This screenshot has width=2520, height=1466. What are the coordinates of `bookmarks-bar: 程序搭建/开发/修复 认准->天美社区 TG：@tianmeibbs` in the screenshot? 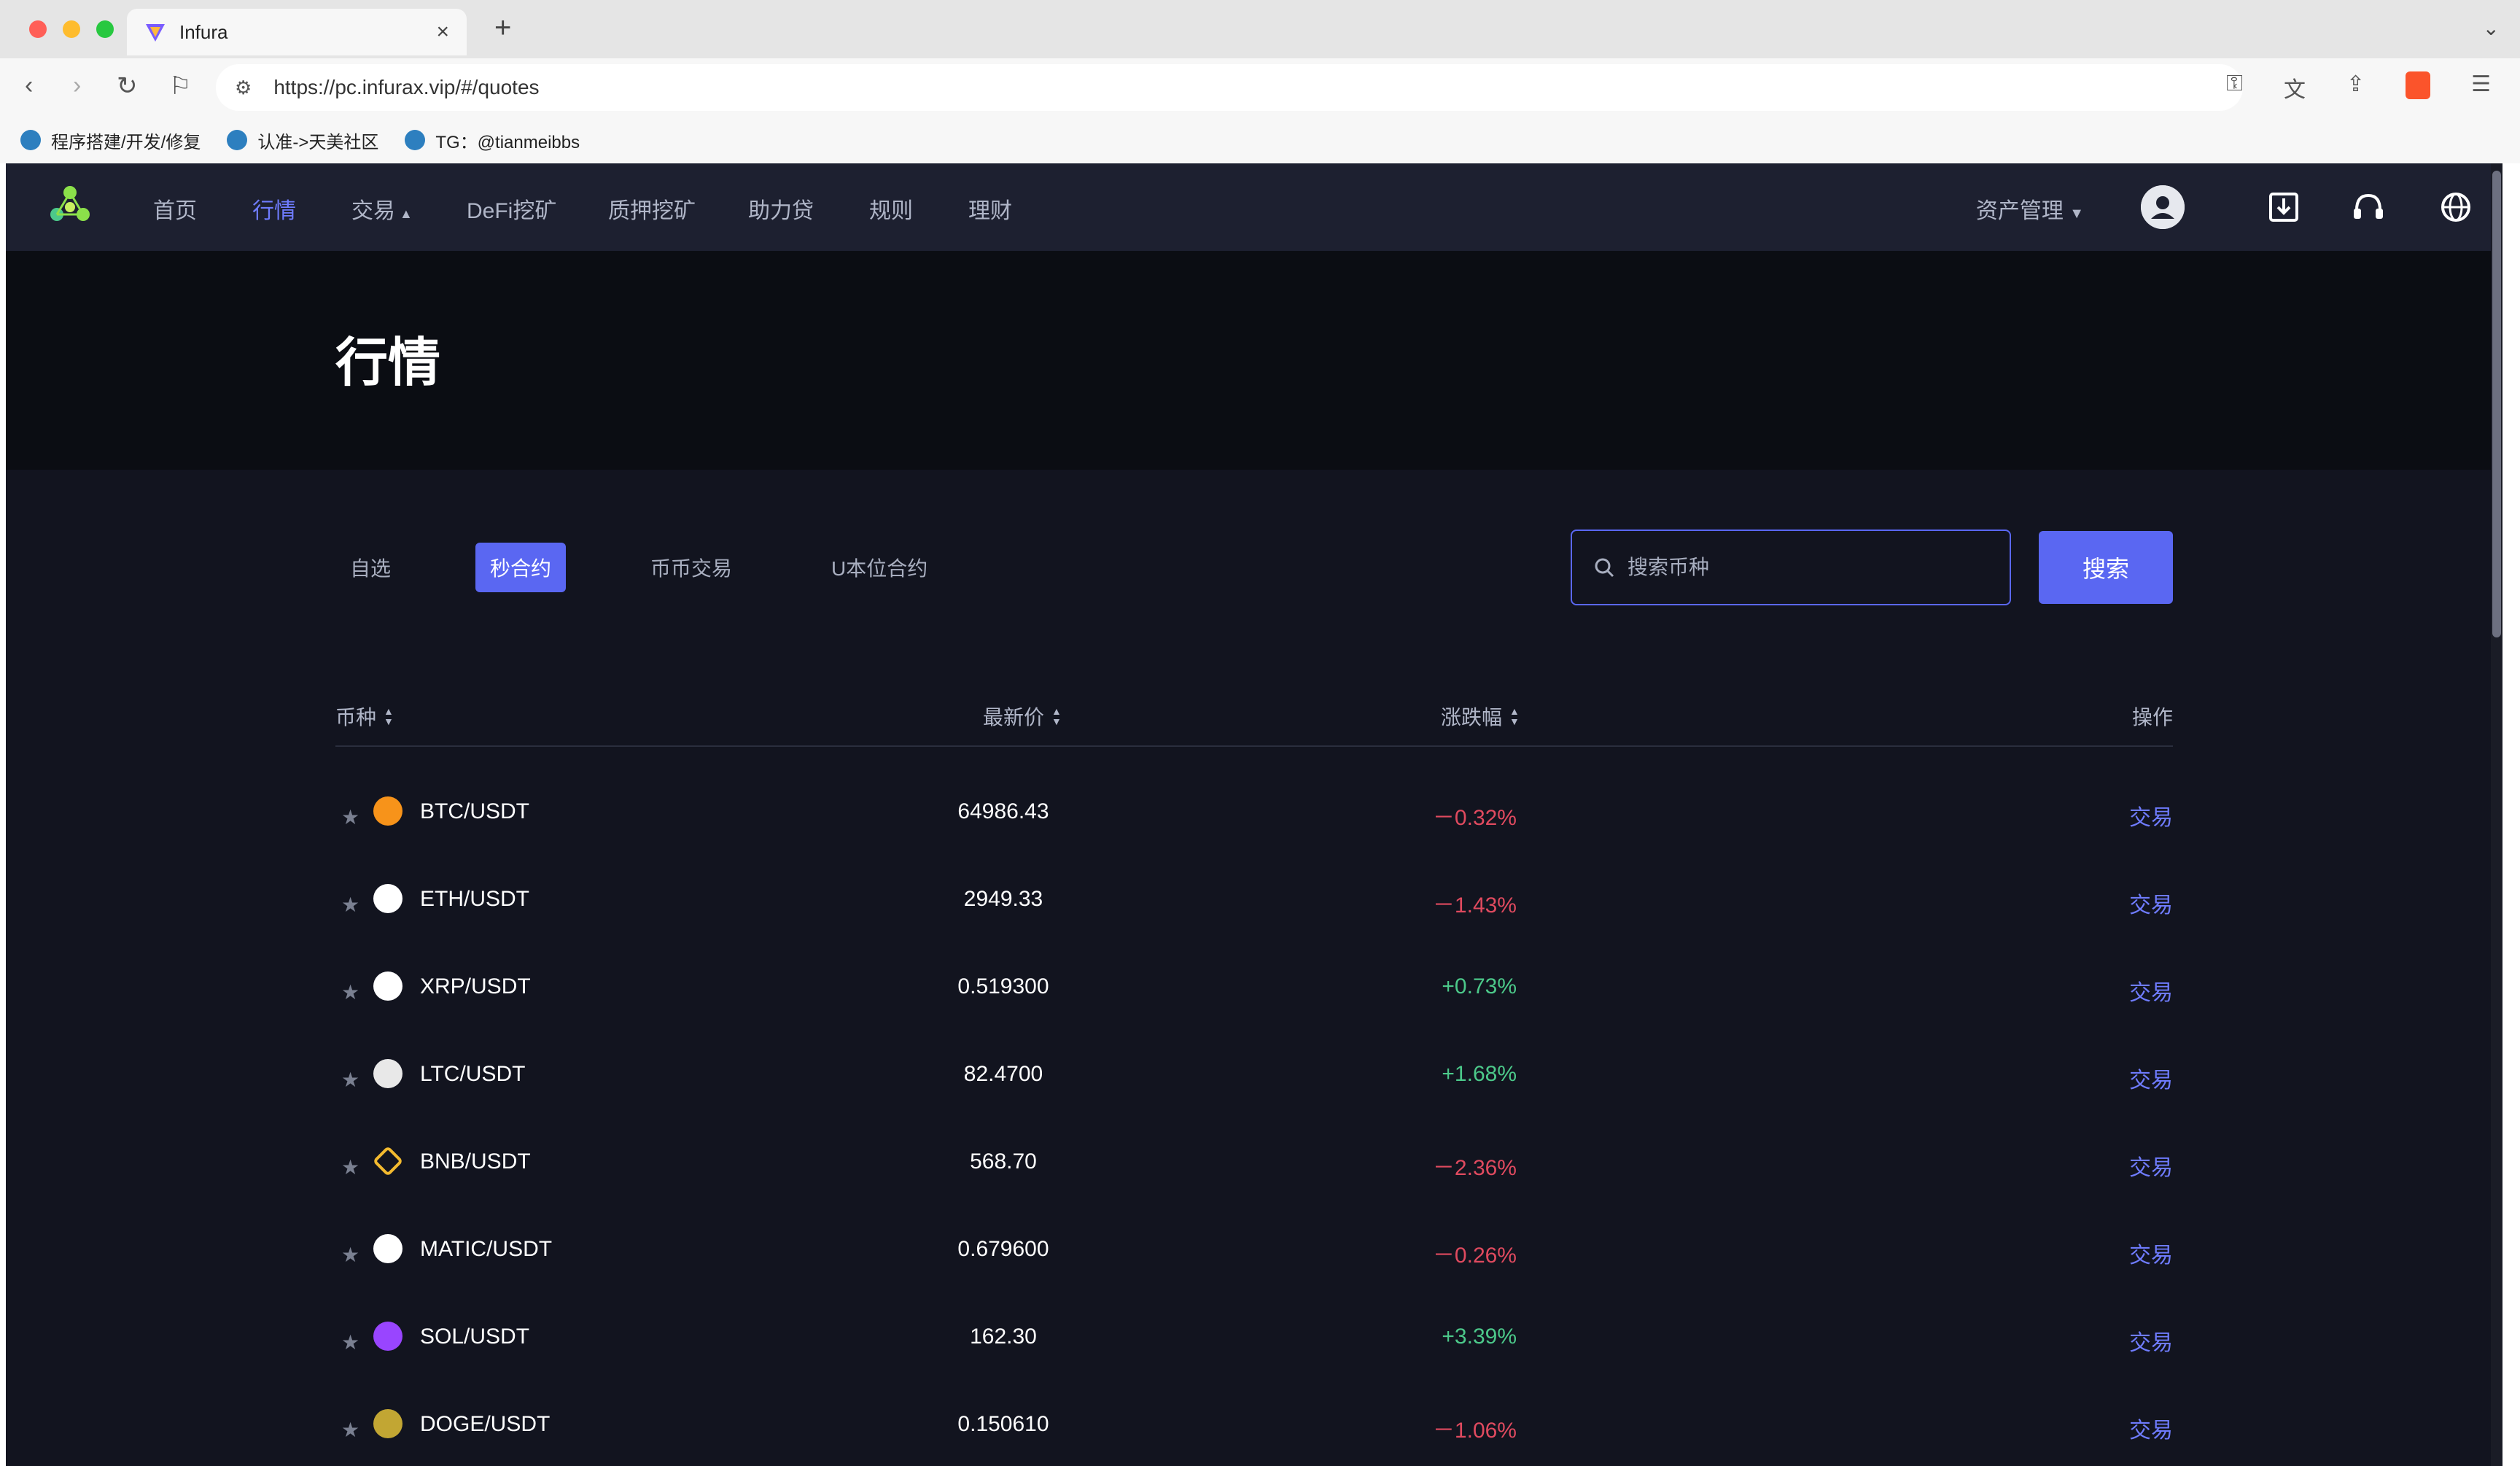 It's located at (1260, 140).